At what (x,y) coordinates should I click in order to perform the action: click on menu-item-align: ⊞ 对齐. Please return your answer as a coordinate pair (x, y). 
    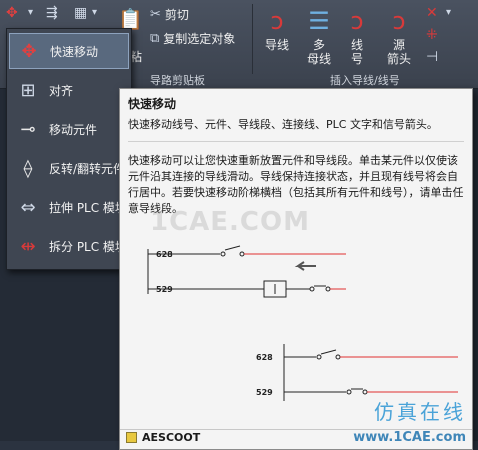
    Looking at the image, I should click on (69, 90).